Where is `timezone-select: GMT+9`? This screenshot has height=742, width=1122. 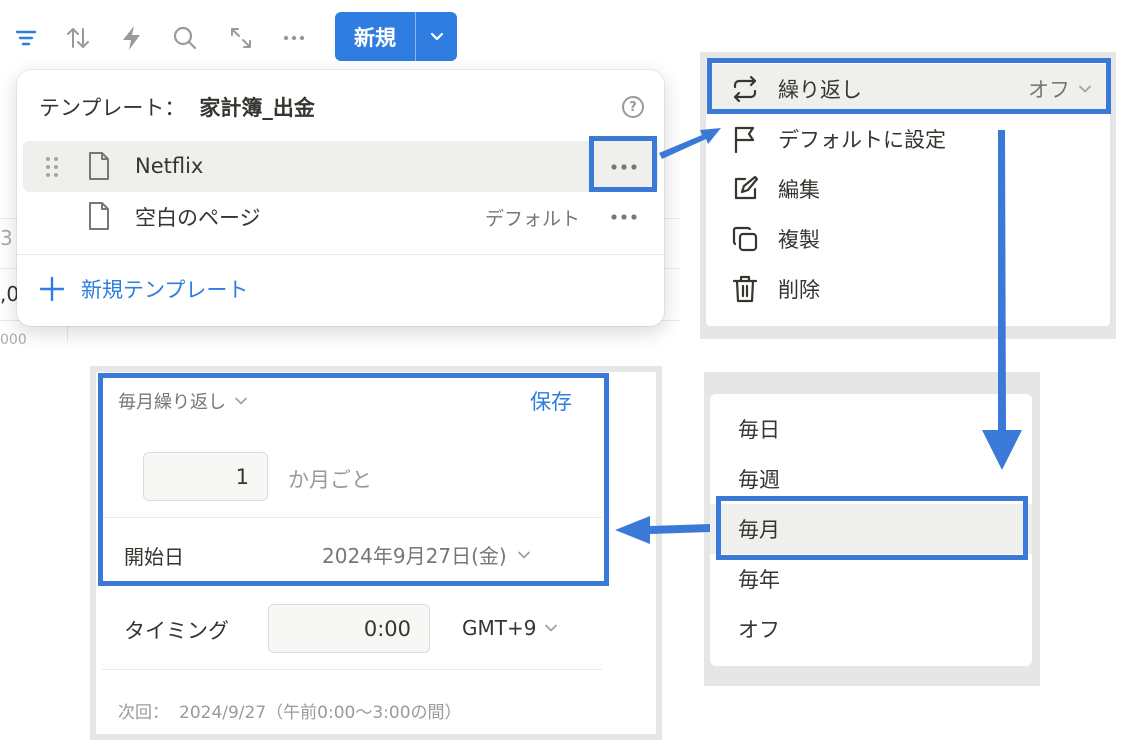
timezone-select: GMT+9 is located at coordinates (510, 628).